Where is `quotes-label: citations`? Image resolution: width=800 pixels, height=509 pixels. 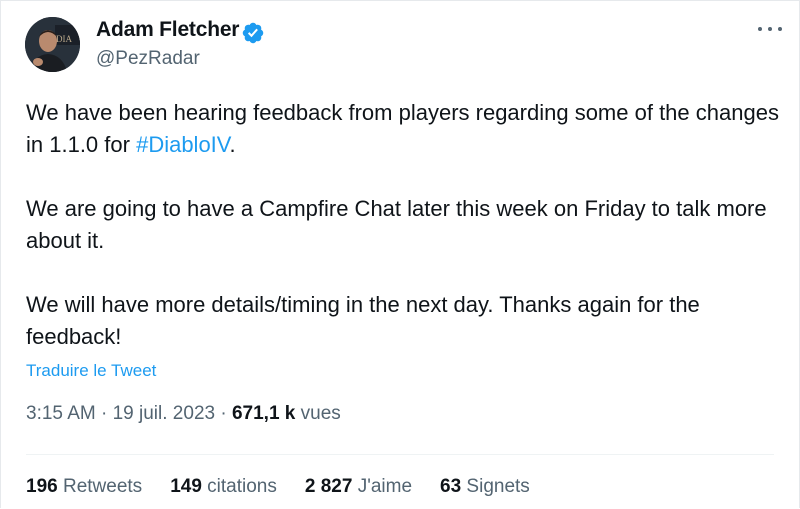
quotes-label: citations is located at coordinates (239, 486).